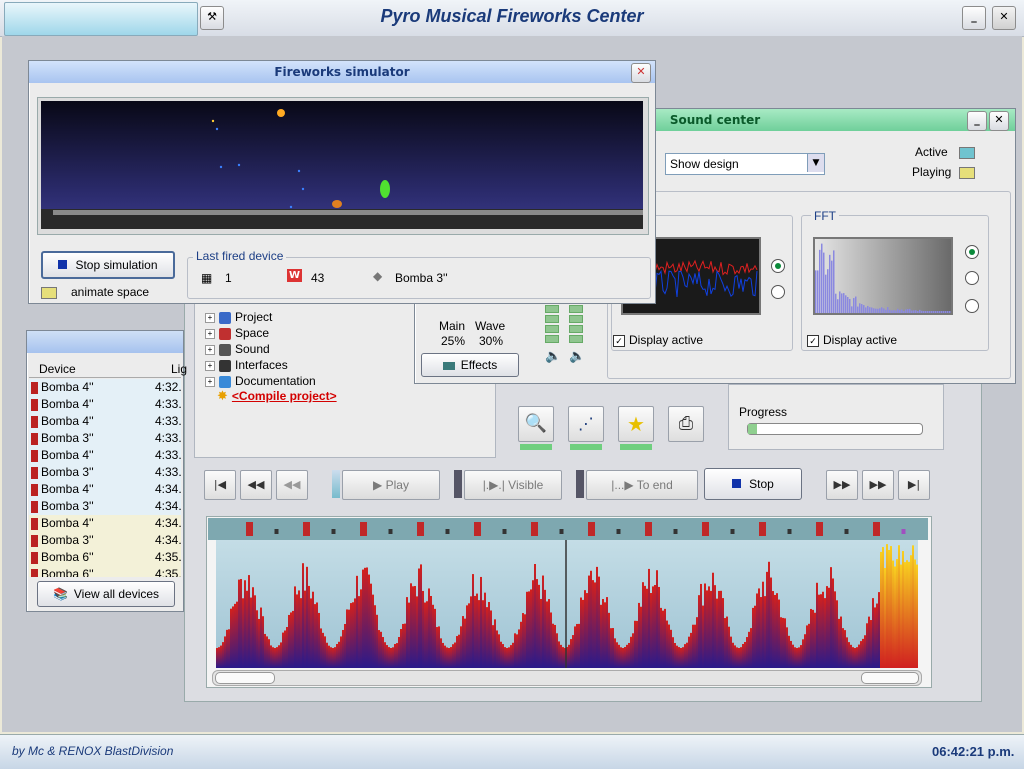 The width and height of the screenshot is (1024, 769). Describe the element at coordinates (260, 333) in the screenshot. I see `tree-item-space: + Space` at that location.